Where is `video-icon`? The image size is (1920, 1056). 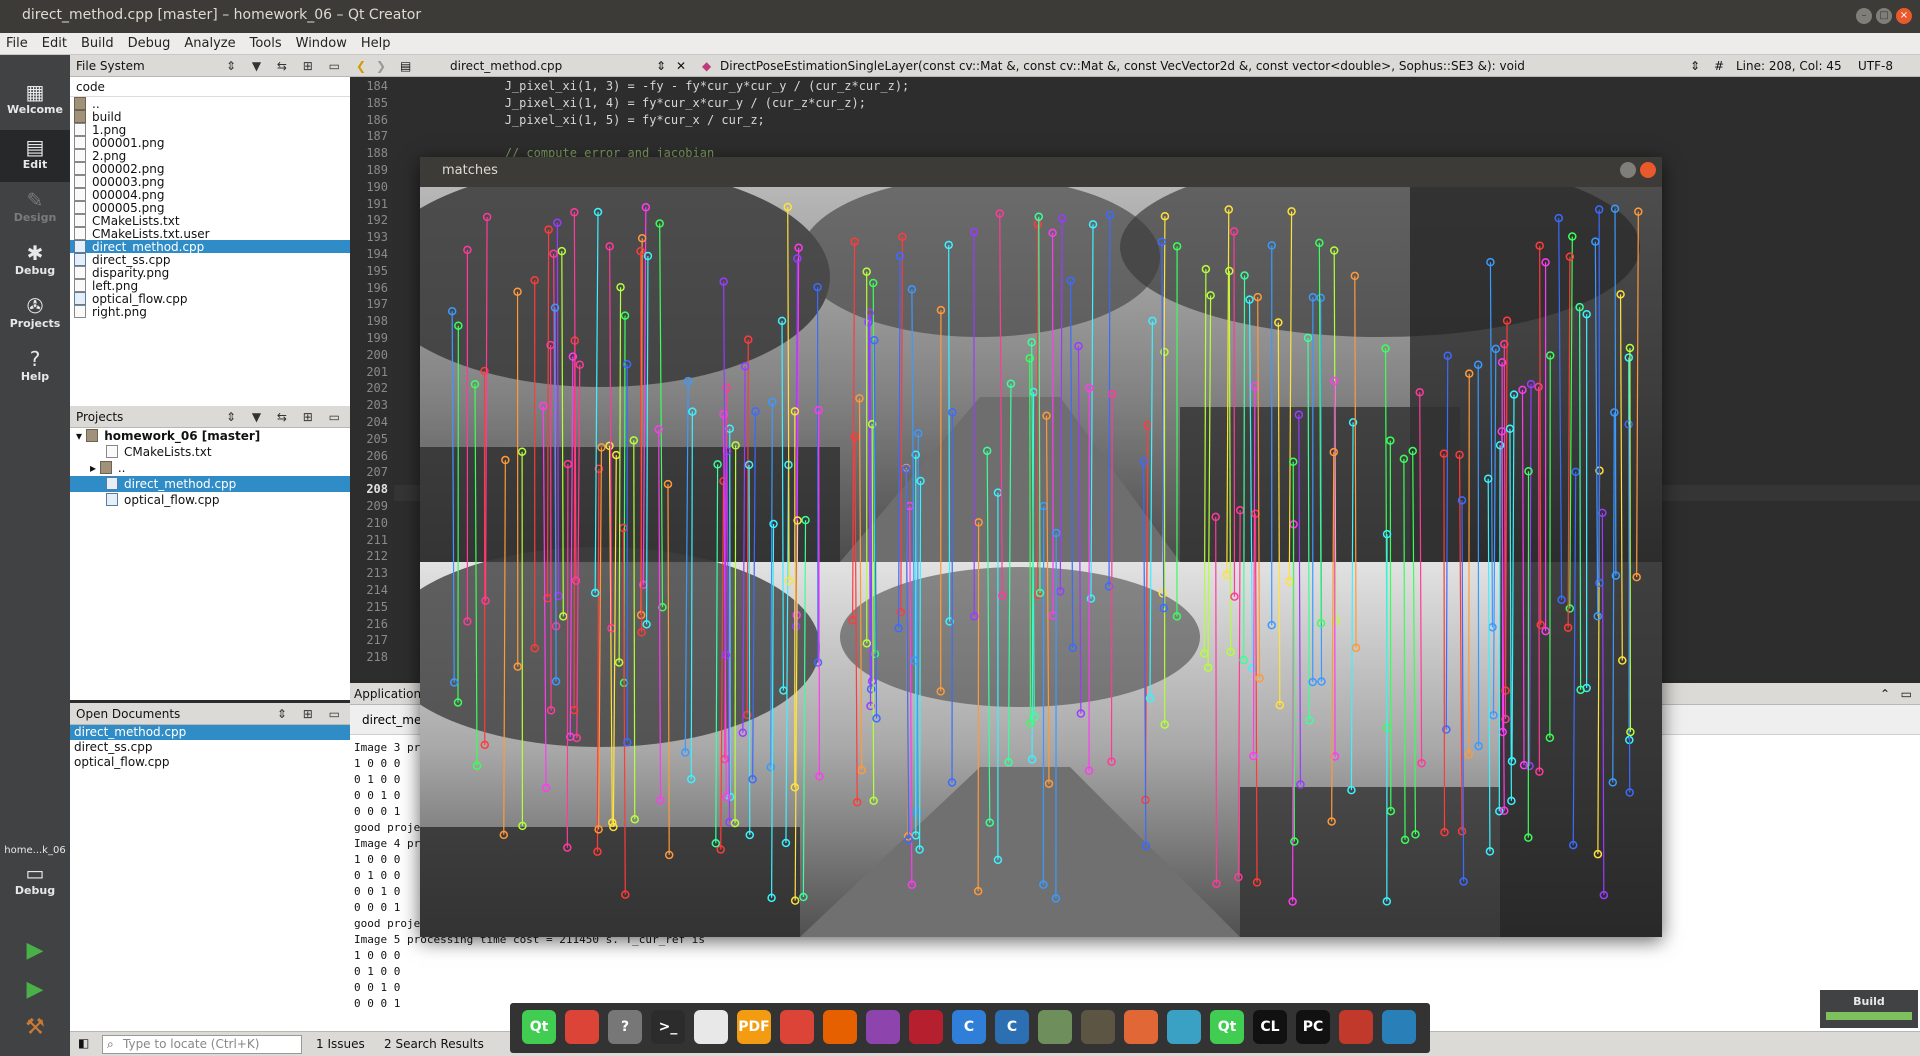 video-icon is located at coordinates (883, 1027).